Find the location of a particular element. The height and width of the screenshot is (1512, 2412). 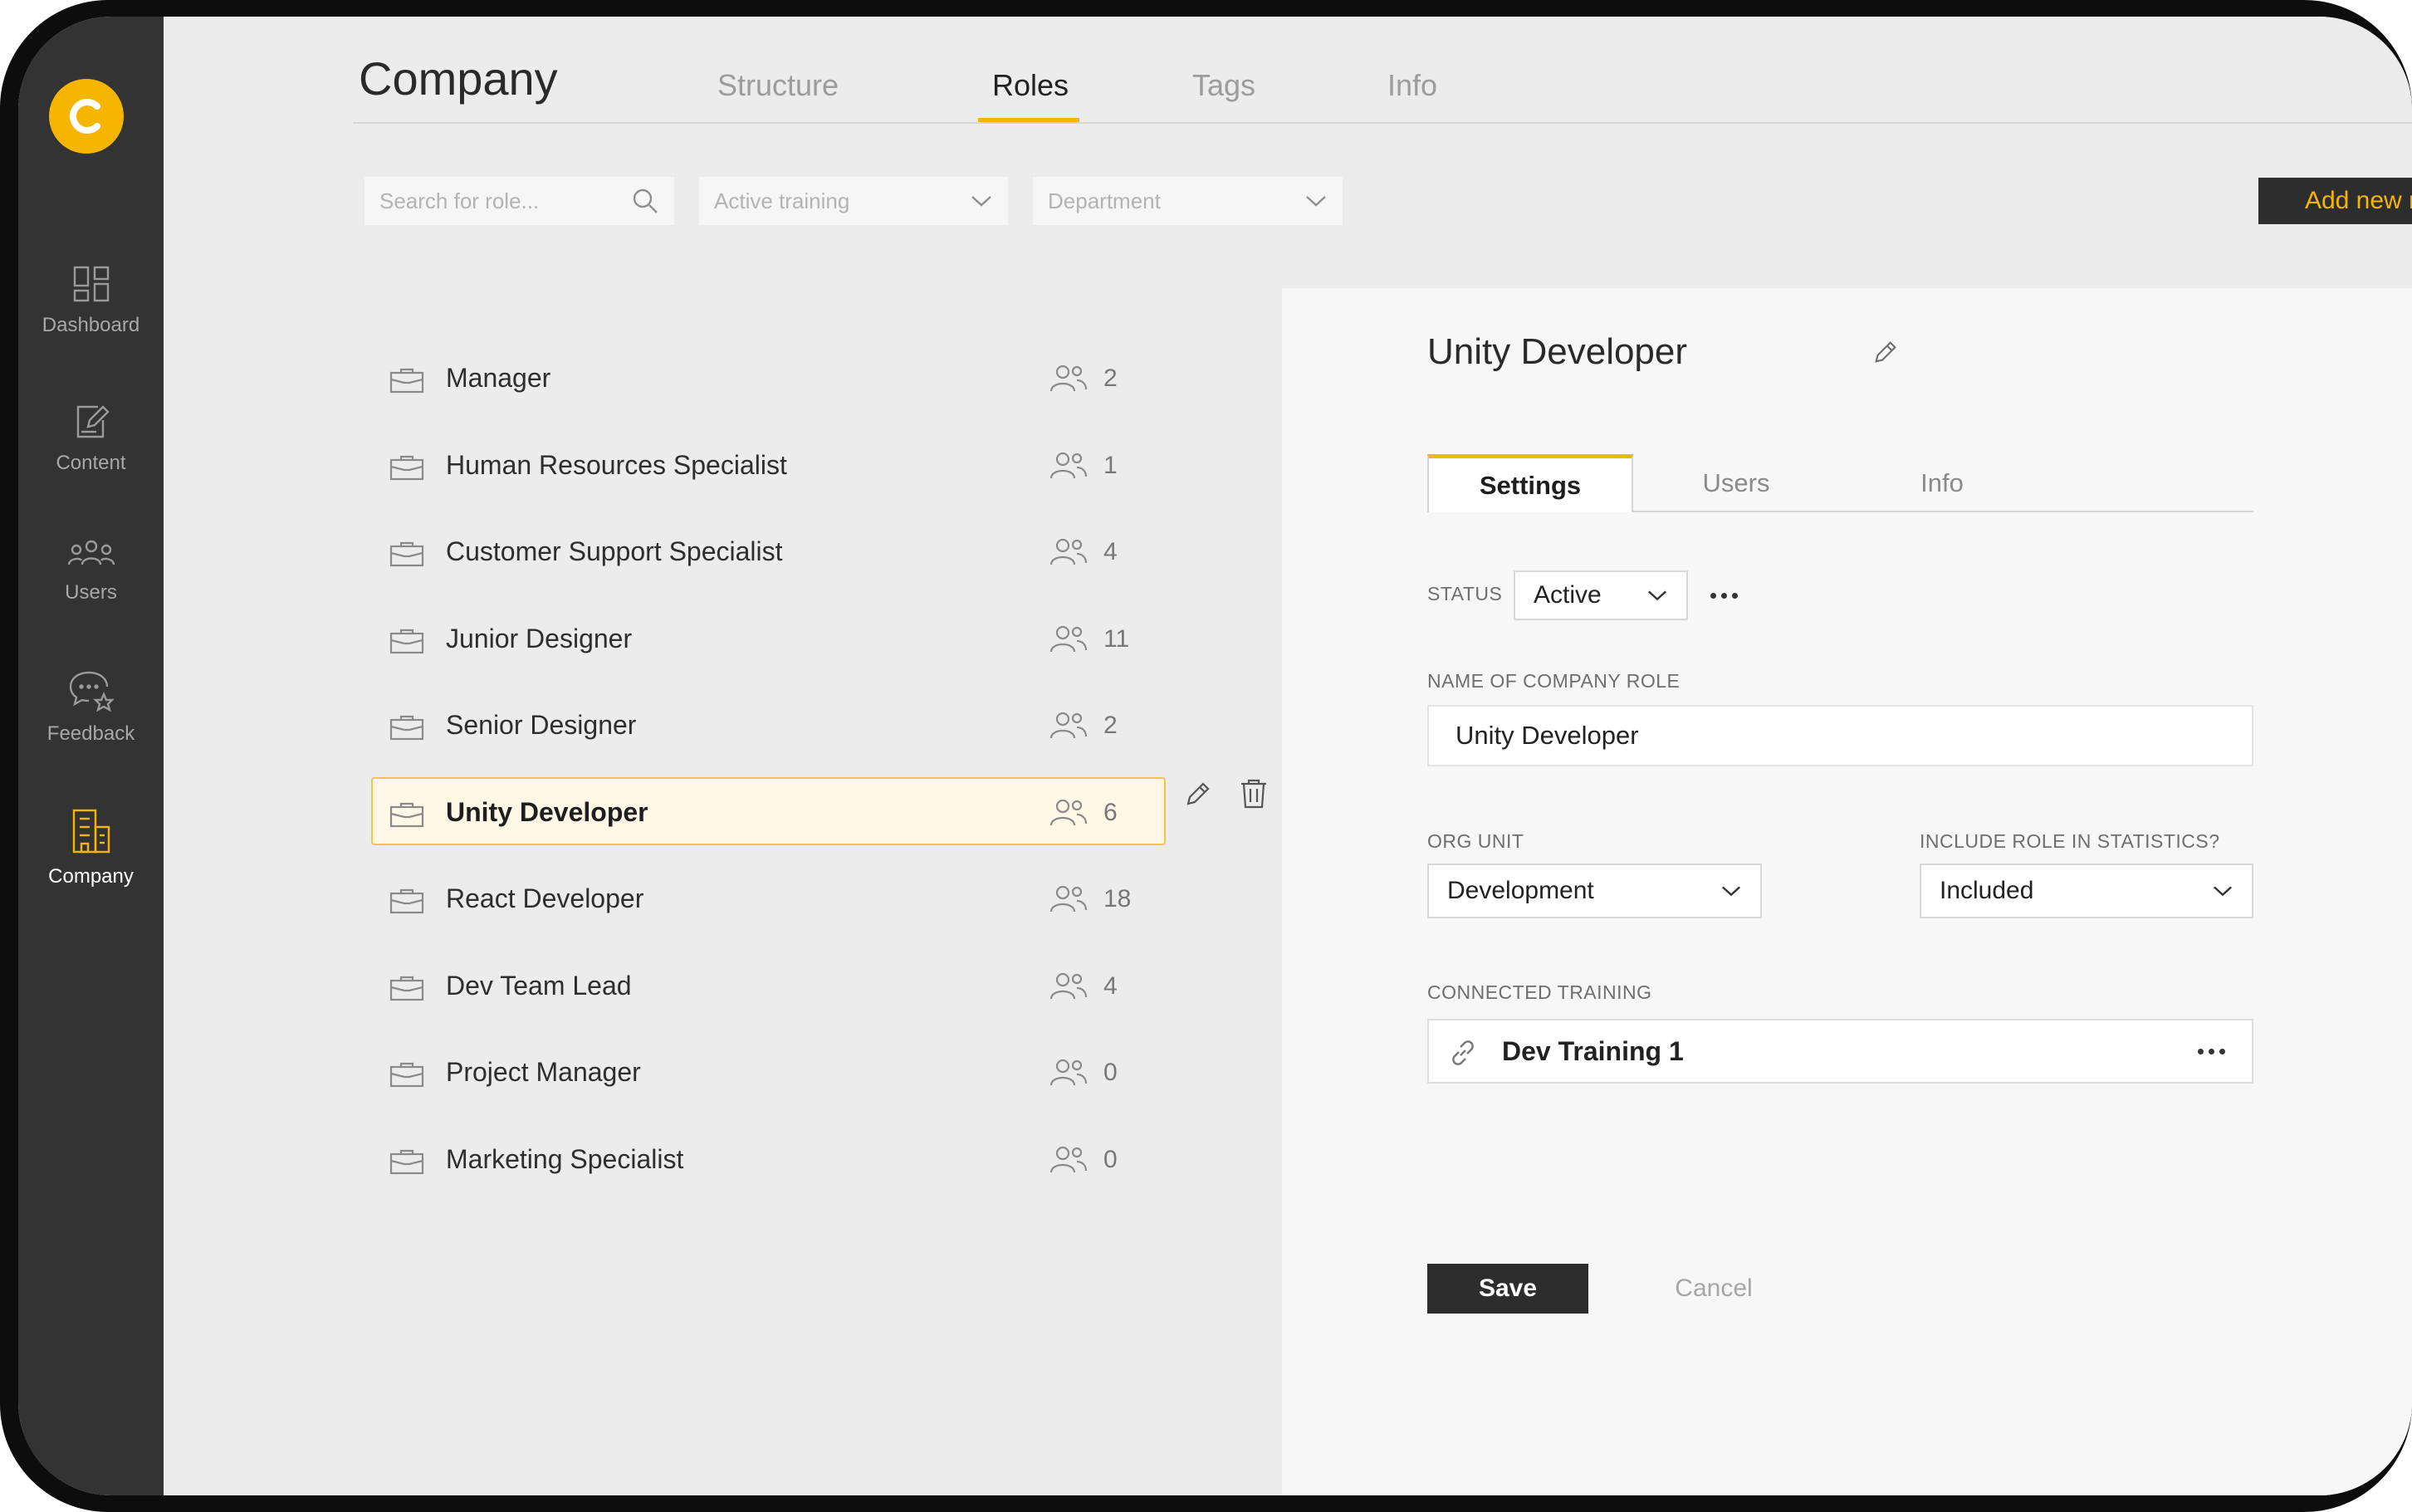

delete-role-button is located at coordinates (1254, 796).